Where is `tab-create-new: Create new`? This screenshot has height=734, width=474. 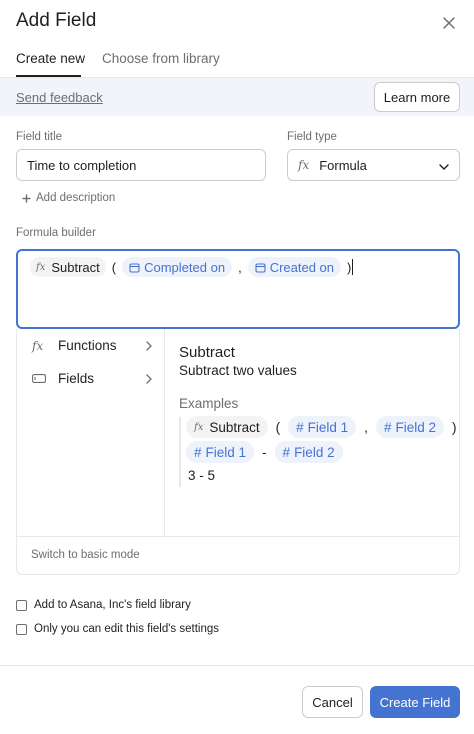 tab-create-new: Create new is located at coordinates (50, 58).